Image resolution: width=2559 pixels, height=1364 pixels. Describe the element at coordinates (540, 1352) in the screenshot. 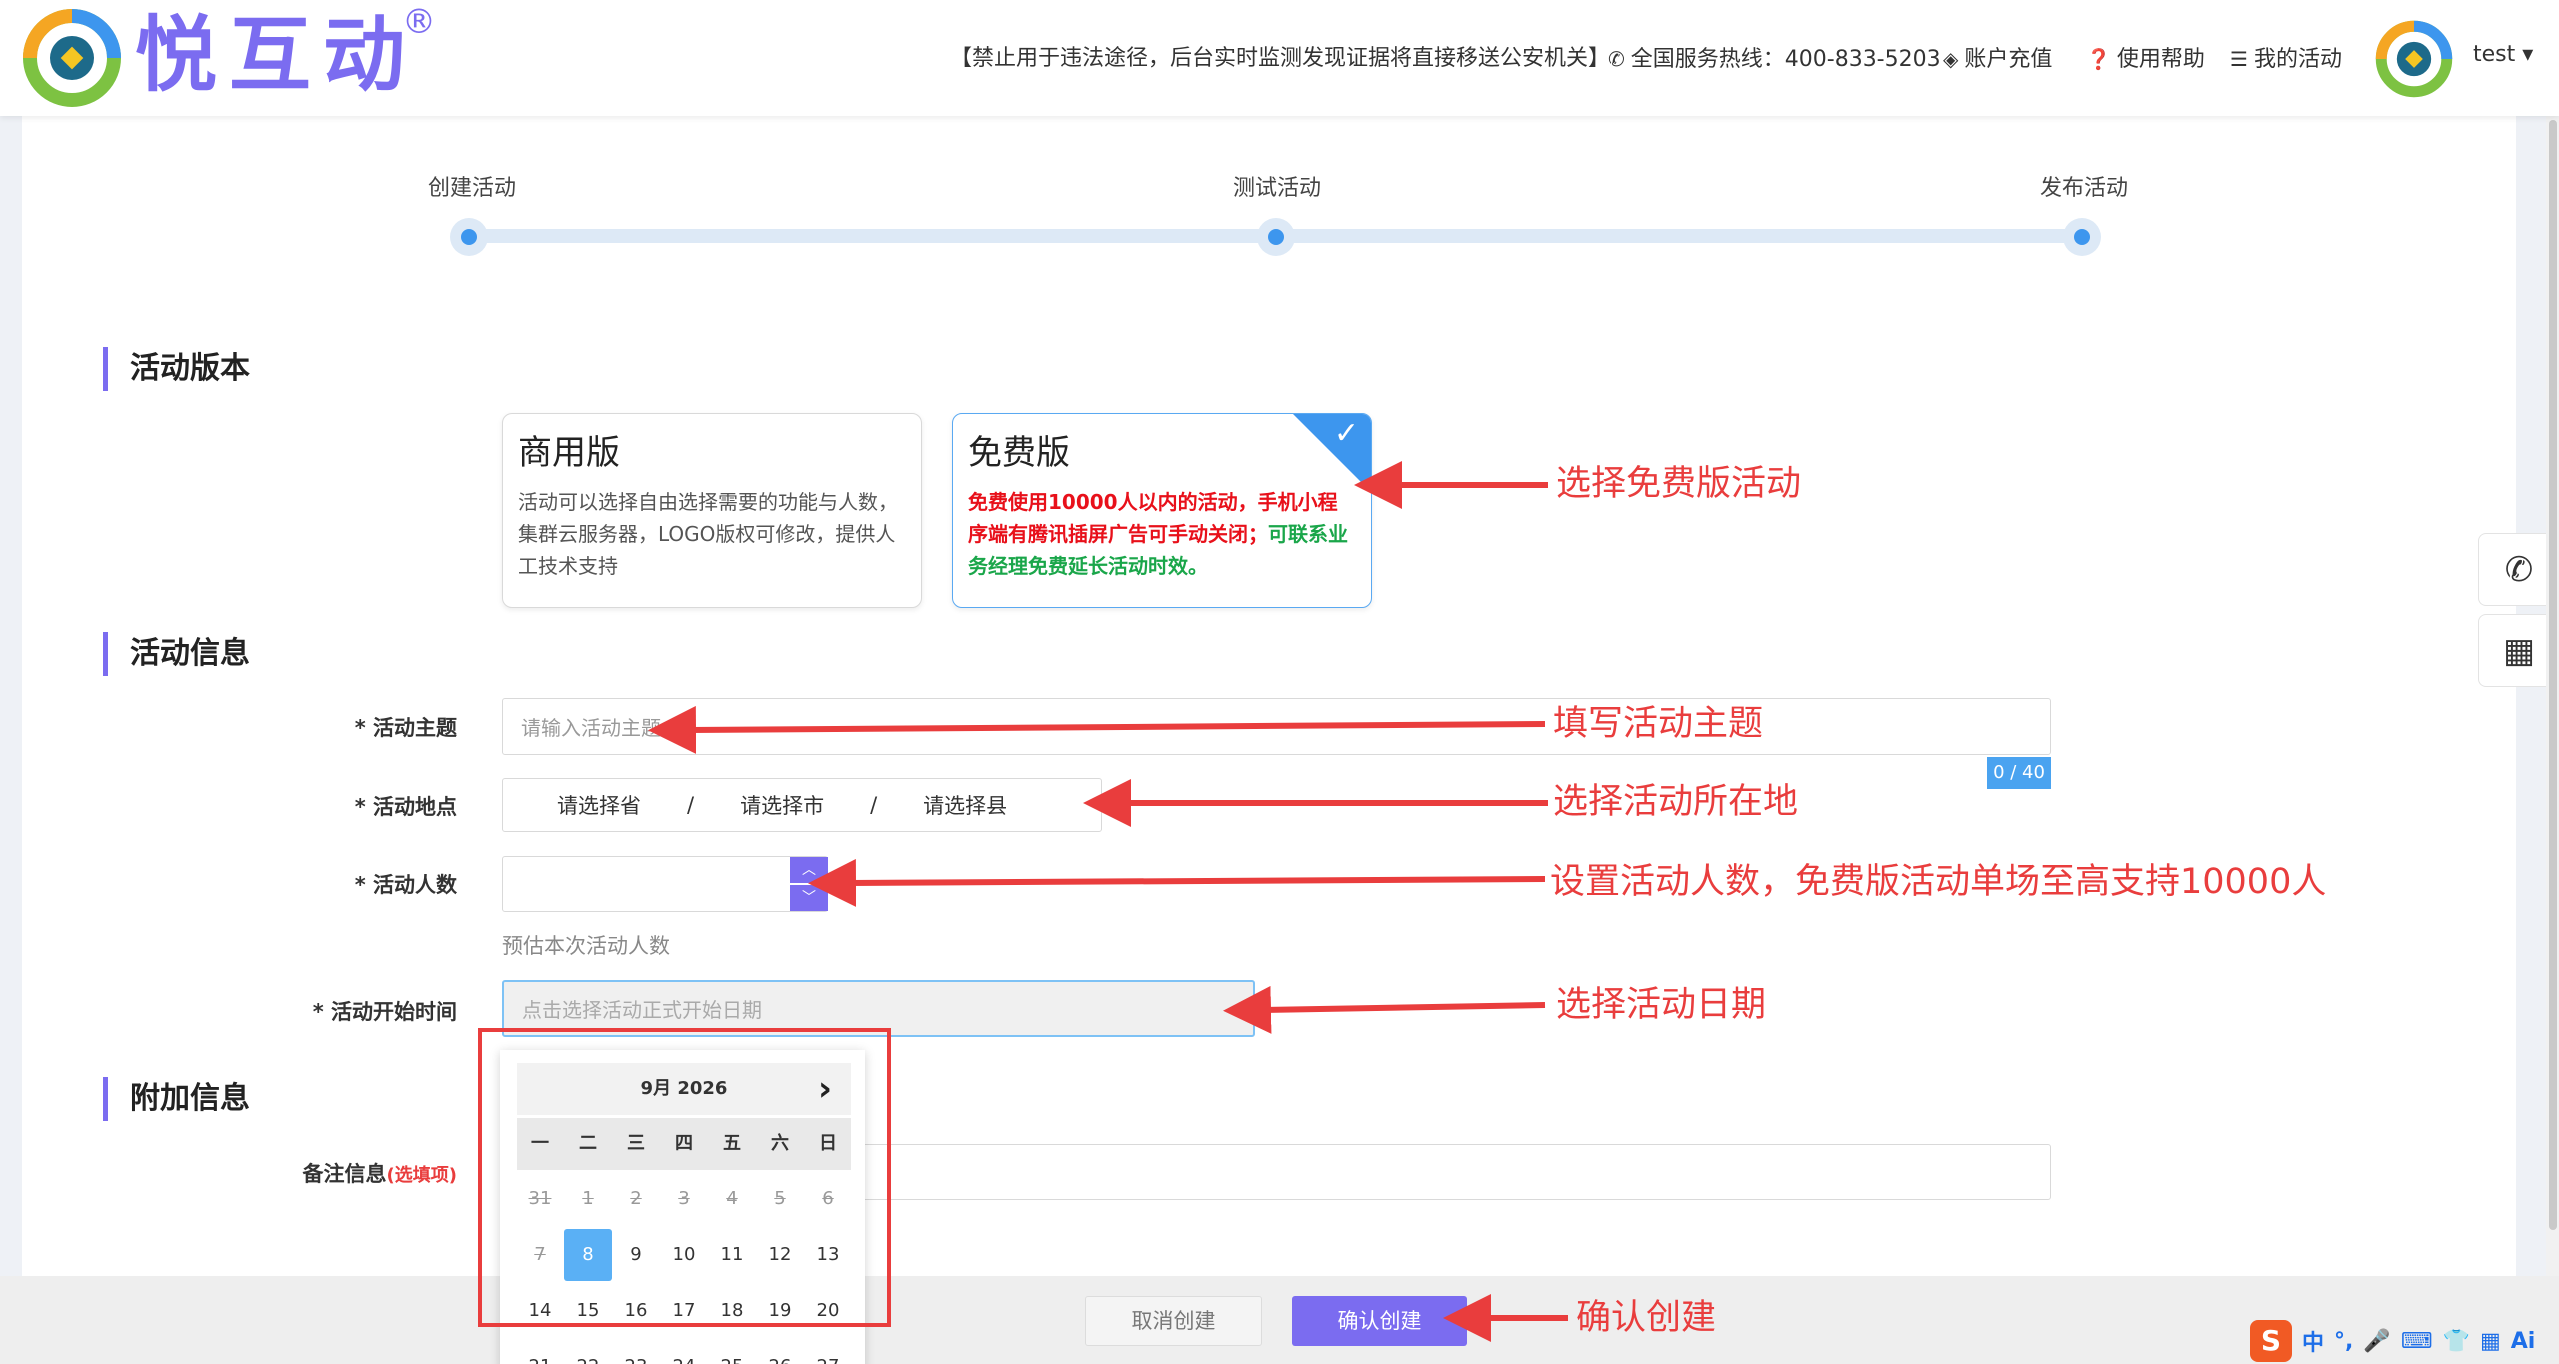

I see `calendar-day: 21` at that location.